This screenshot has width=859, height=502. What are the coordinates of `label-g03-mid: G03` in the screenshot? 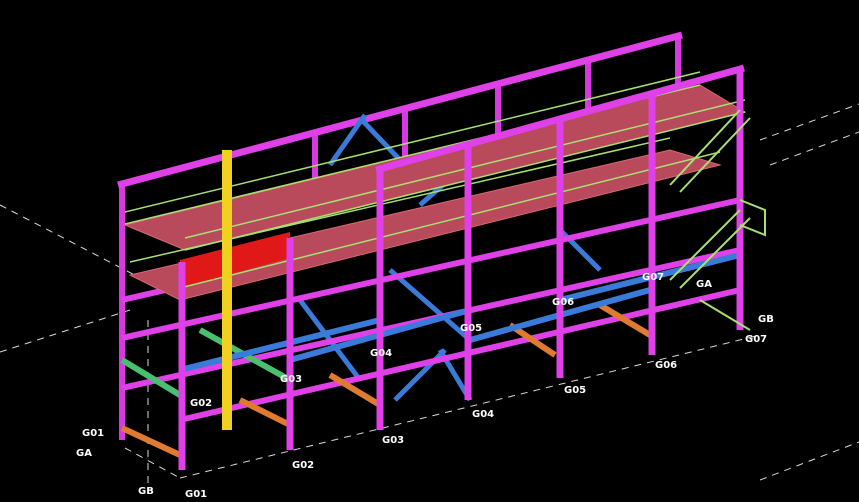 It's located at (291, 379).